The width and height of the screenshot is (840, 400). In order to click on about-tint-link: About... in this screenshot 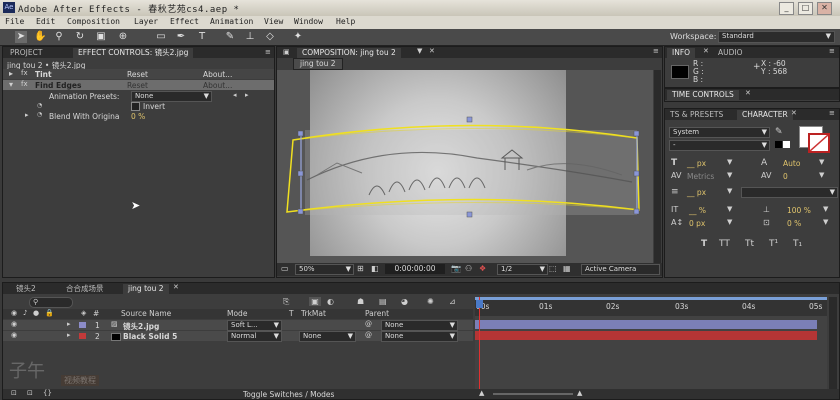, I will do `click(217, 74)`.